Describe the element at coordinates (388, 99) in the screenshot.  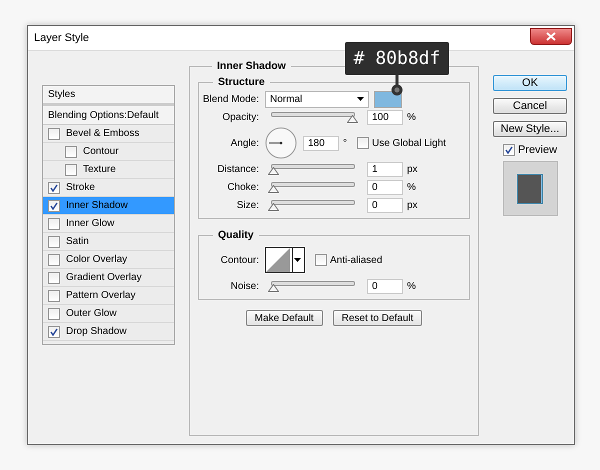
I see `color-swatch` at that location.